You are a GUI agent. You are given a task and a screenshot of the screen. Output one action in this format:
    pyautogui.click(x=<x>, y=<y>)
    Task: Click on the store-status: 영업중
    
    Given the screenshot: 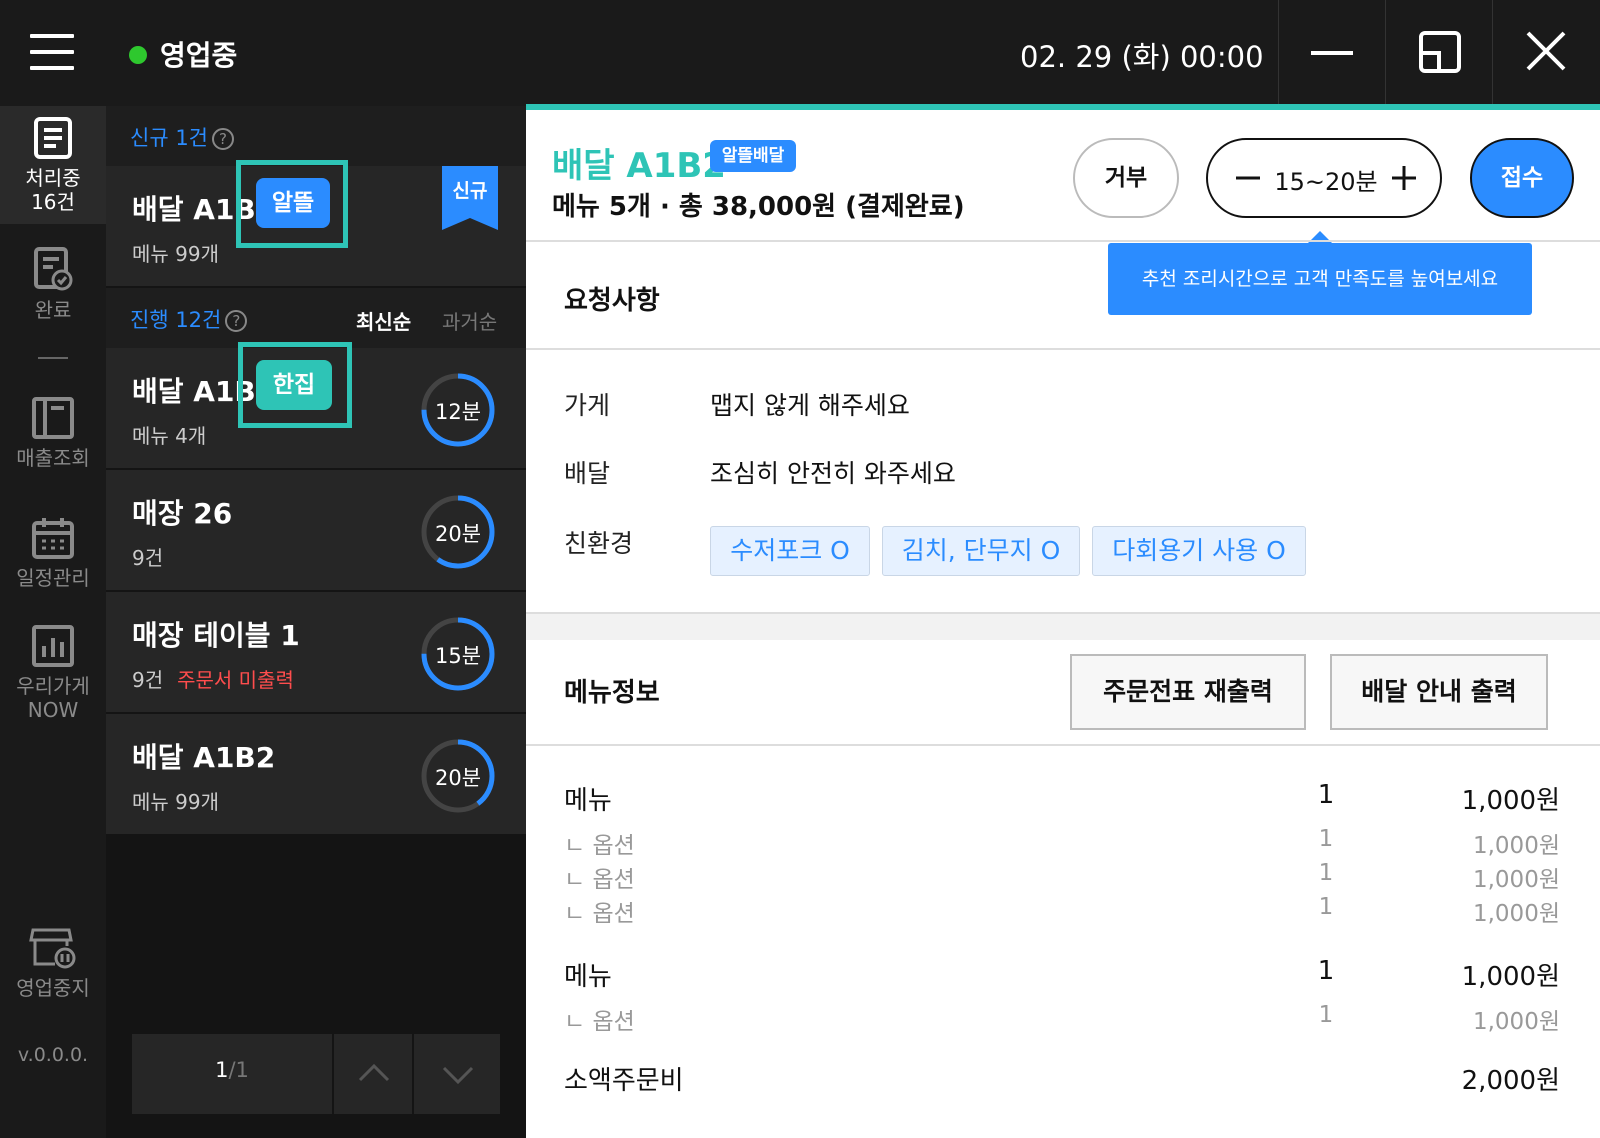 What is the action you would take?
    pyautogui.click(x=198, y=54)
    